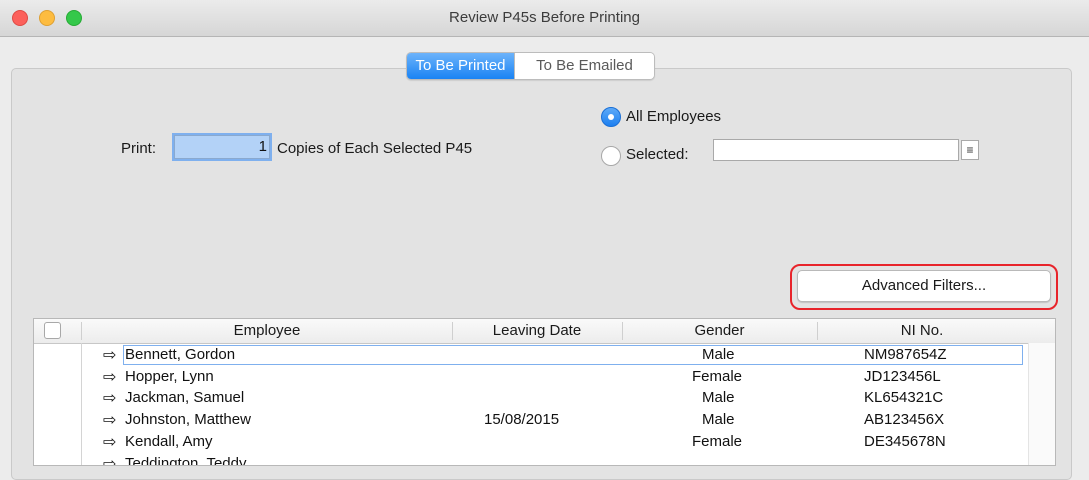 This screenshot has height=480, width=1089. I want to click on table-row: ⇨ Kendall, Amy Female DE345678N, so click(544, 442).